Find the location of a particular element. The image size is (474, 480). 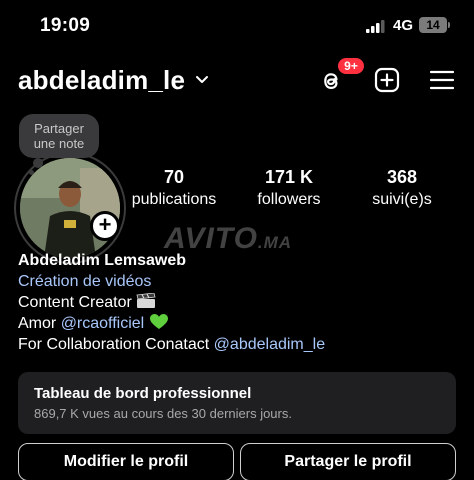

plus-square-icon is located at coordinates (387, 80).